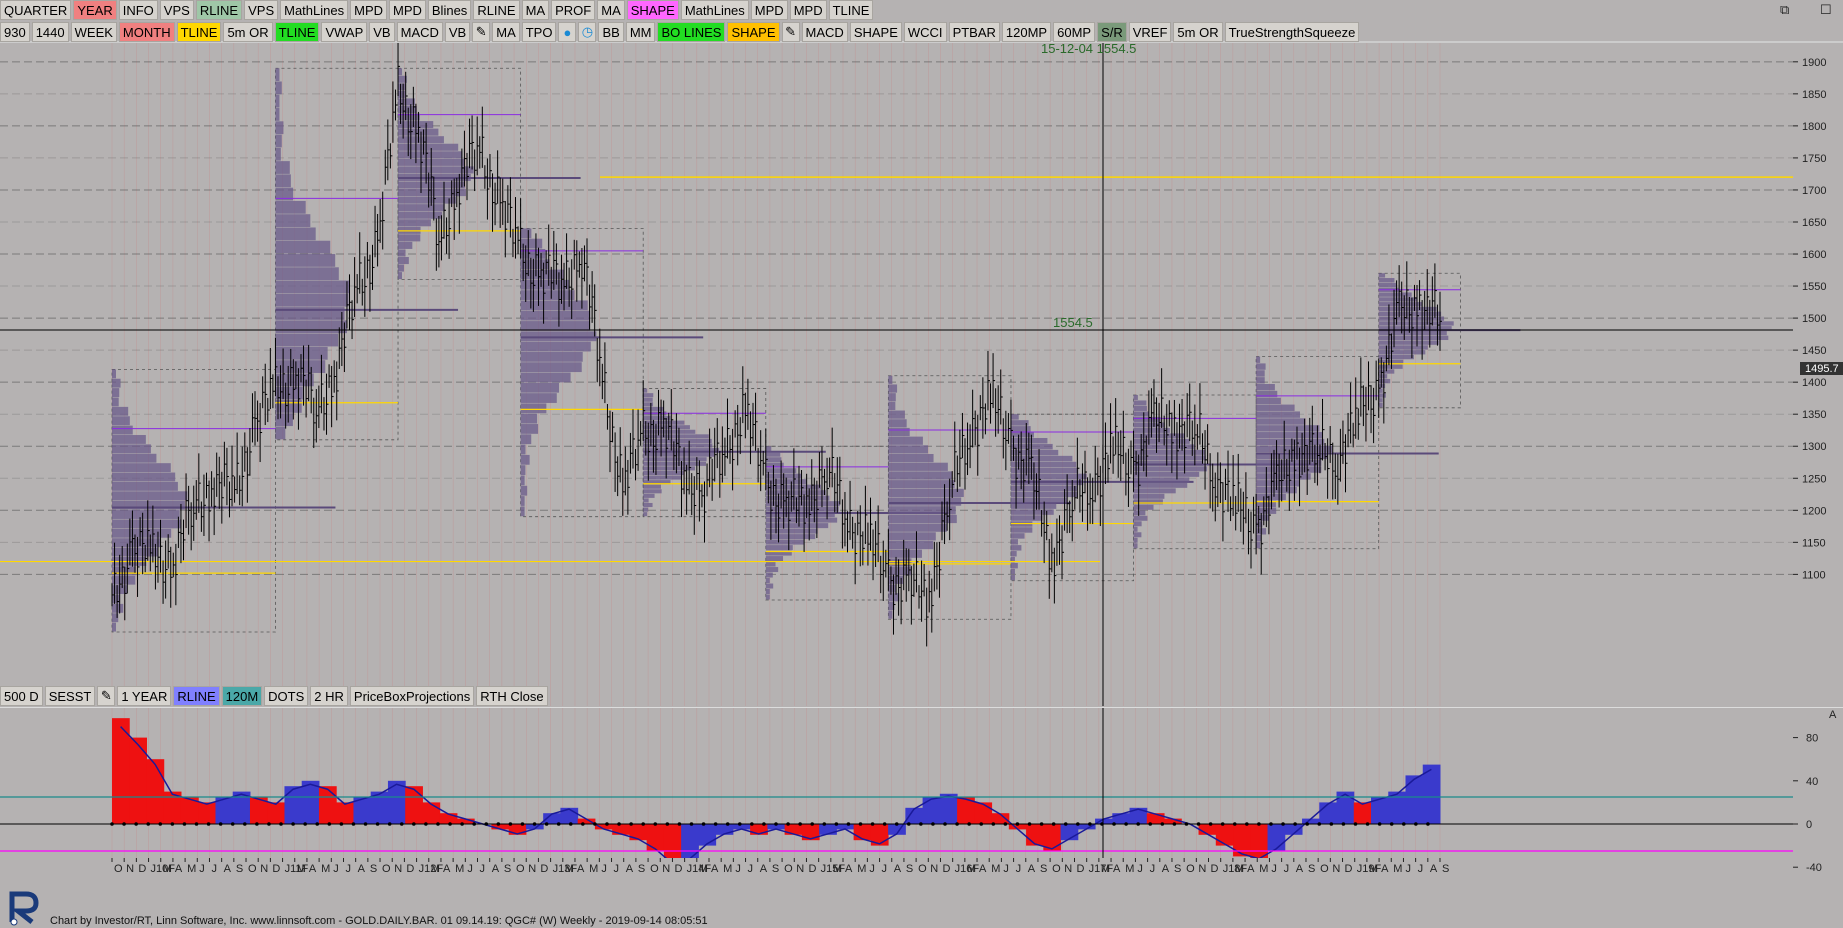  What do you see at coordinates (286, 696) in the screenshot?
I see `study-button-dots: DOTS` at bounding box center [286, 696].